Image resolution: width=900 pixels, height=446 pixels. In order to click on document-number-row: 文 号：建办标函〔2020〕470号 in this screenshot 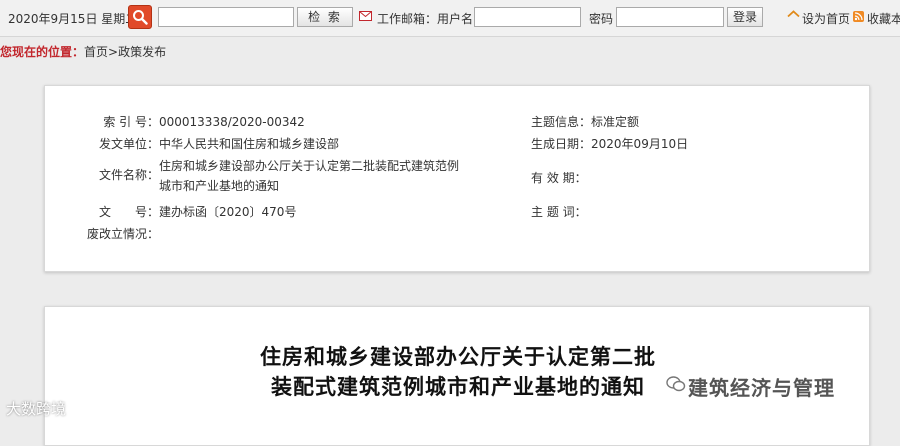, I will do `click(197, 211)`.